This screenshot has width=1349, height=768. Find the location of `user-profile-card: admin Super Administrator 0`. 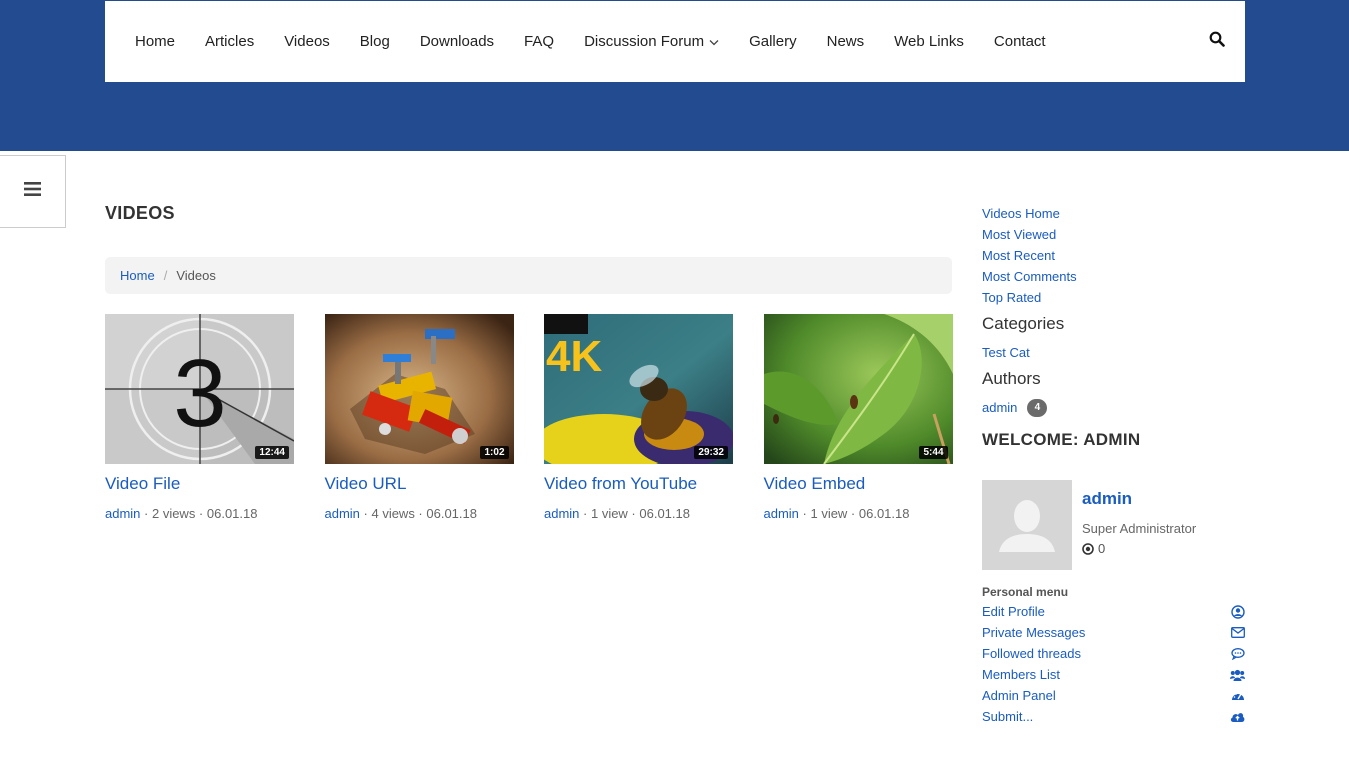

user-profile-card: admin Super Administrator 0 is located at coordinates (1113, 525).